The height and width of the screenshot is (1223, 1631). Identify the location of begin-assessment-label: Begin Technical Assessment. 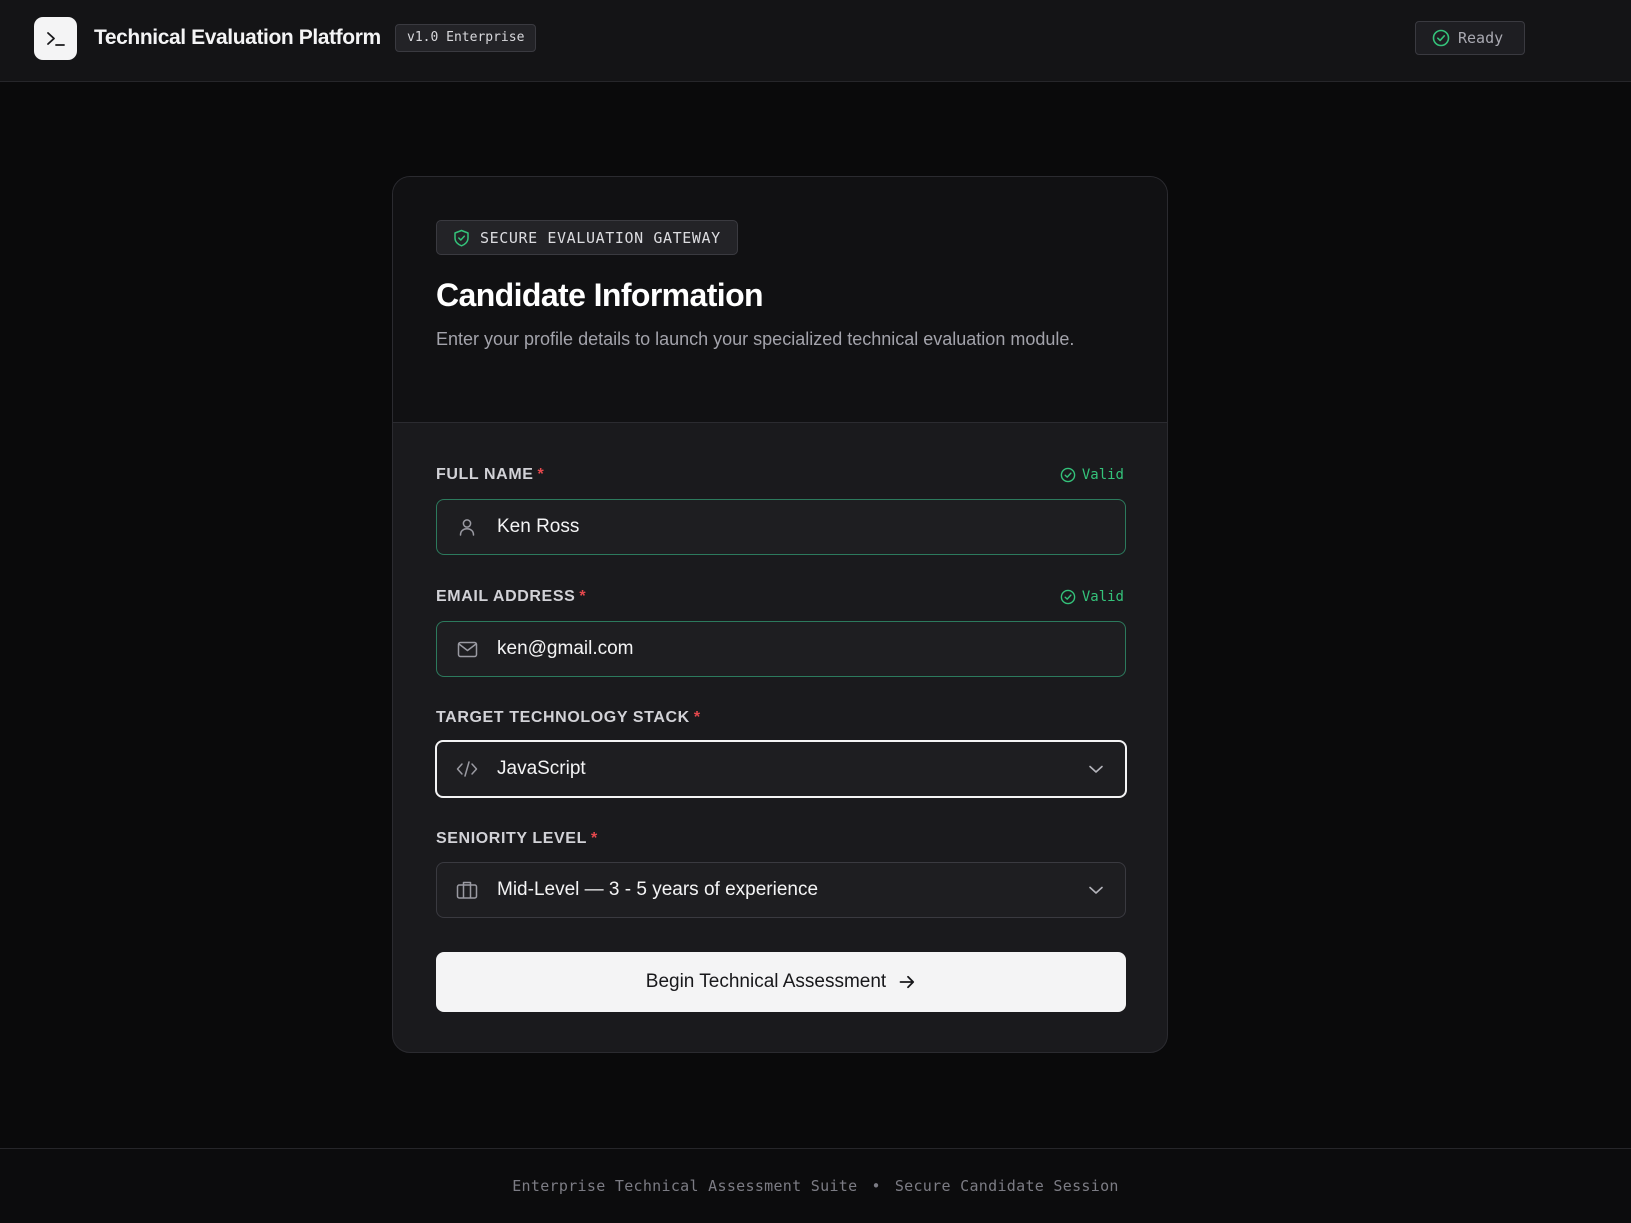
(766, 981).